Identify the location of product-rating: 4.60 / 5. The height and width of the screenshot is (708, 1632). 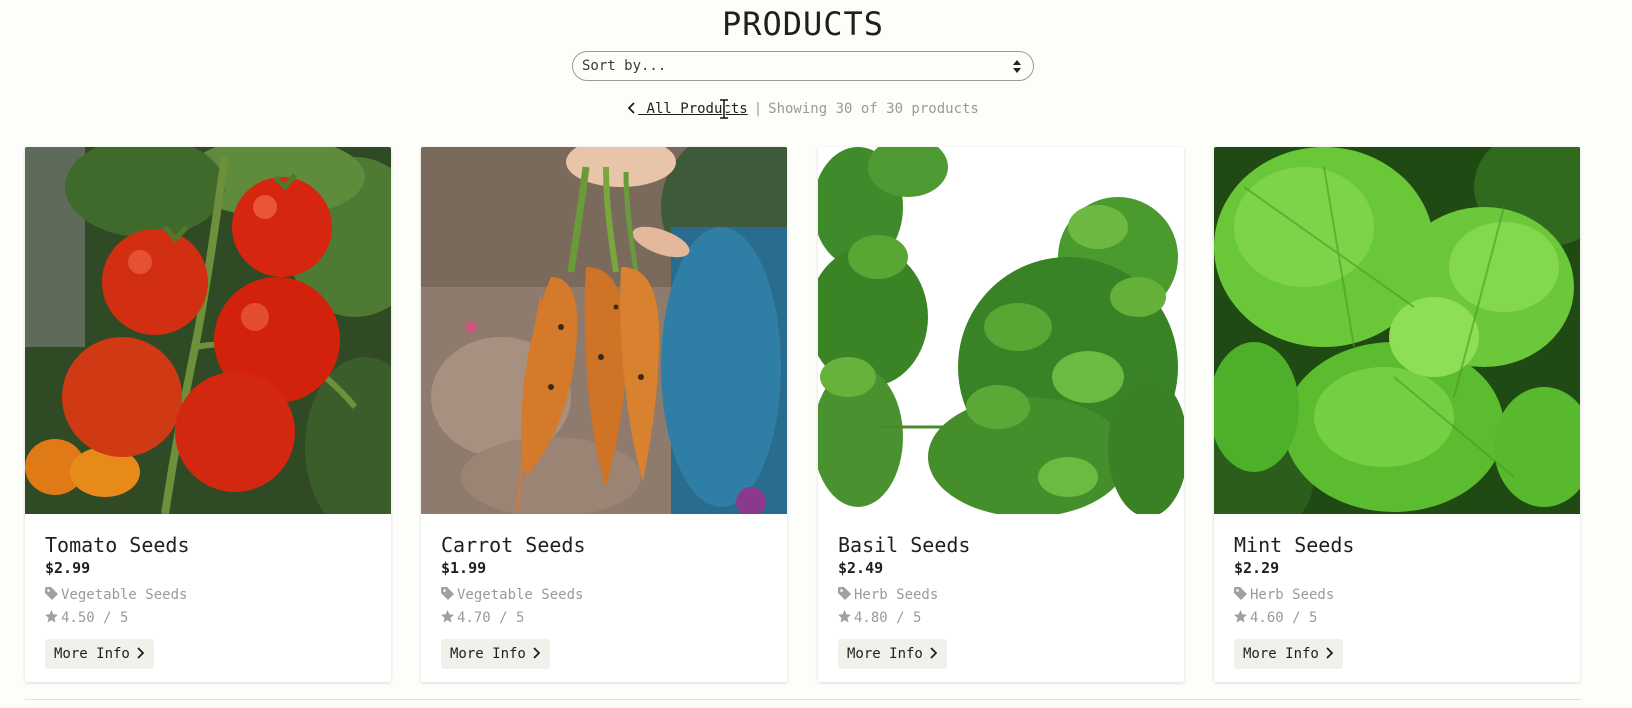
(1275, 618).